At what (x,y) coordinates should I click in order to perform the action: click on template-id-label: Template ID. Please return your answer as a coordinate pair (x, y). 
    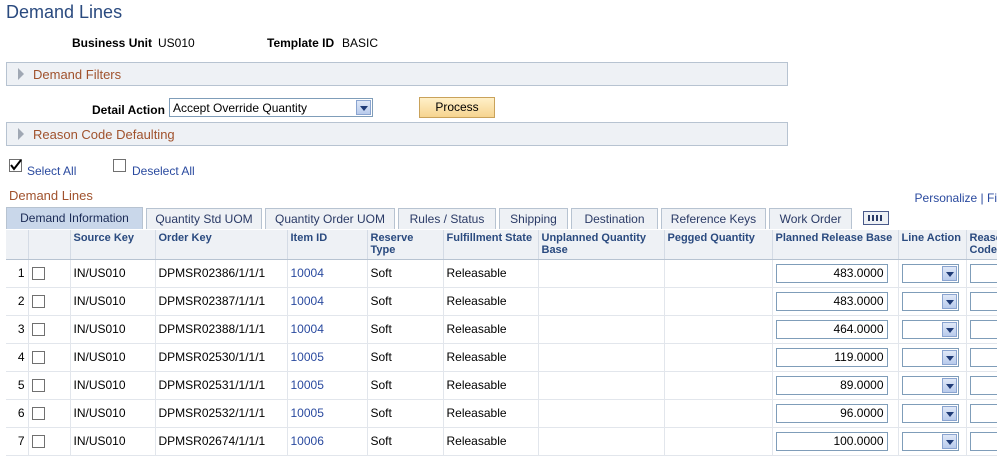
    Looking at the image, I should click on (301, 43).